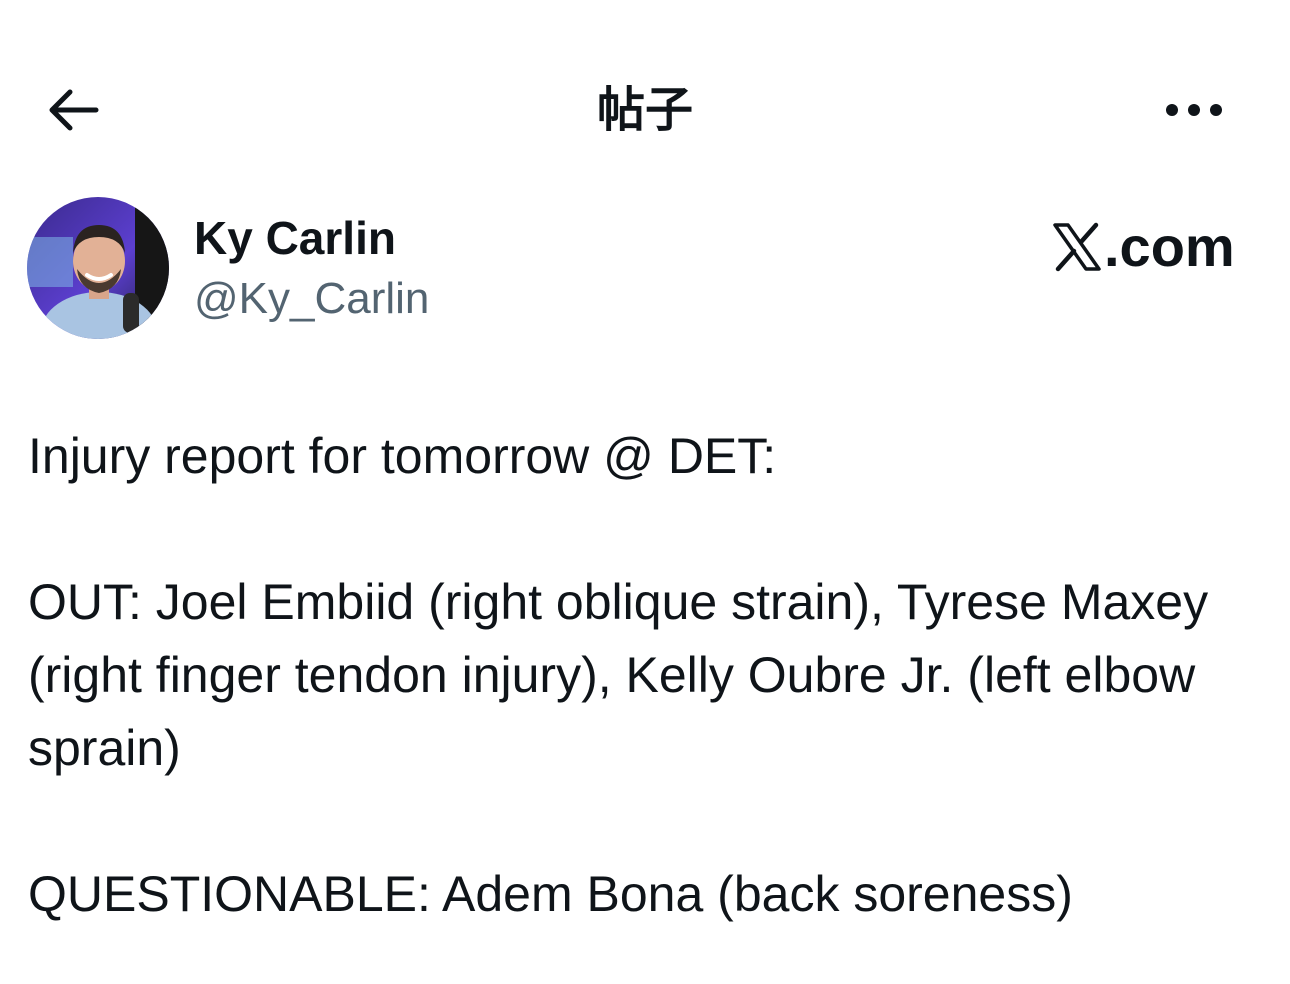 This screenshot has height=984, width=1290. What do you see at coordinates (550, 894) in the screenshot?
I see `post-text-questionable: QUESTIONABLE: Adem Bona (back soreness)` at bounding box center [550, 894].